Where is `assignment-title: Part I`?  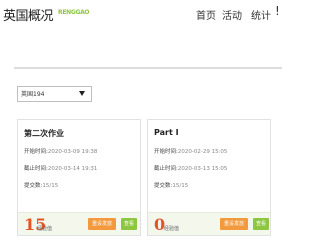 assignment-title: Part I is located at coordinates (166, 132).